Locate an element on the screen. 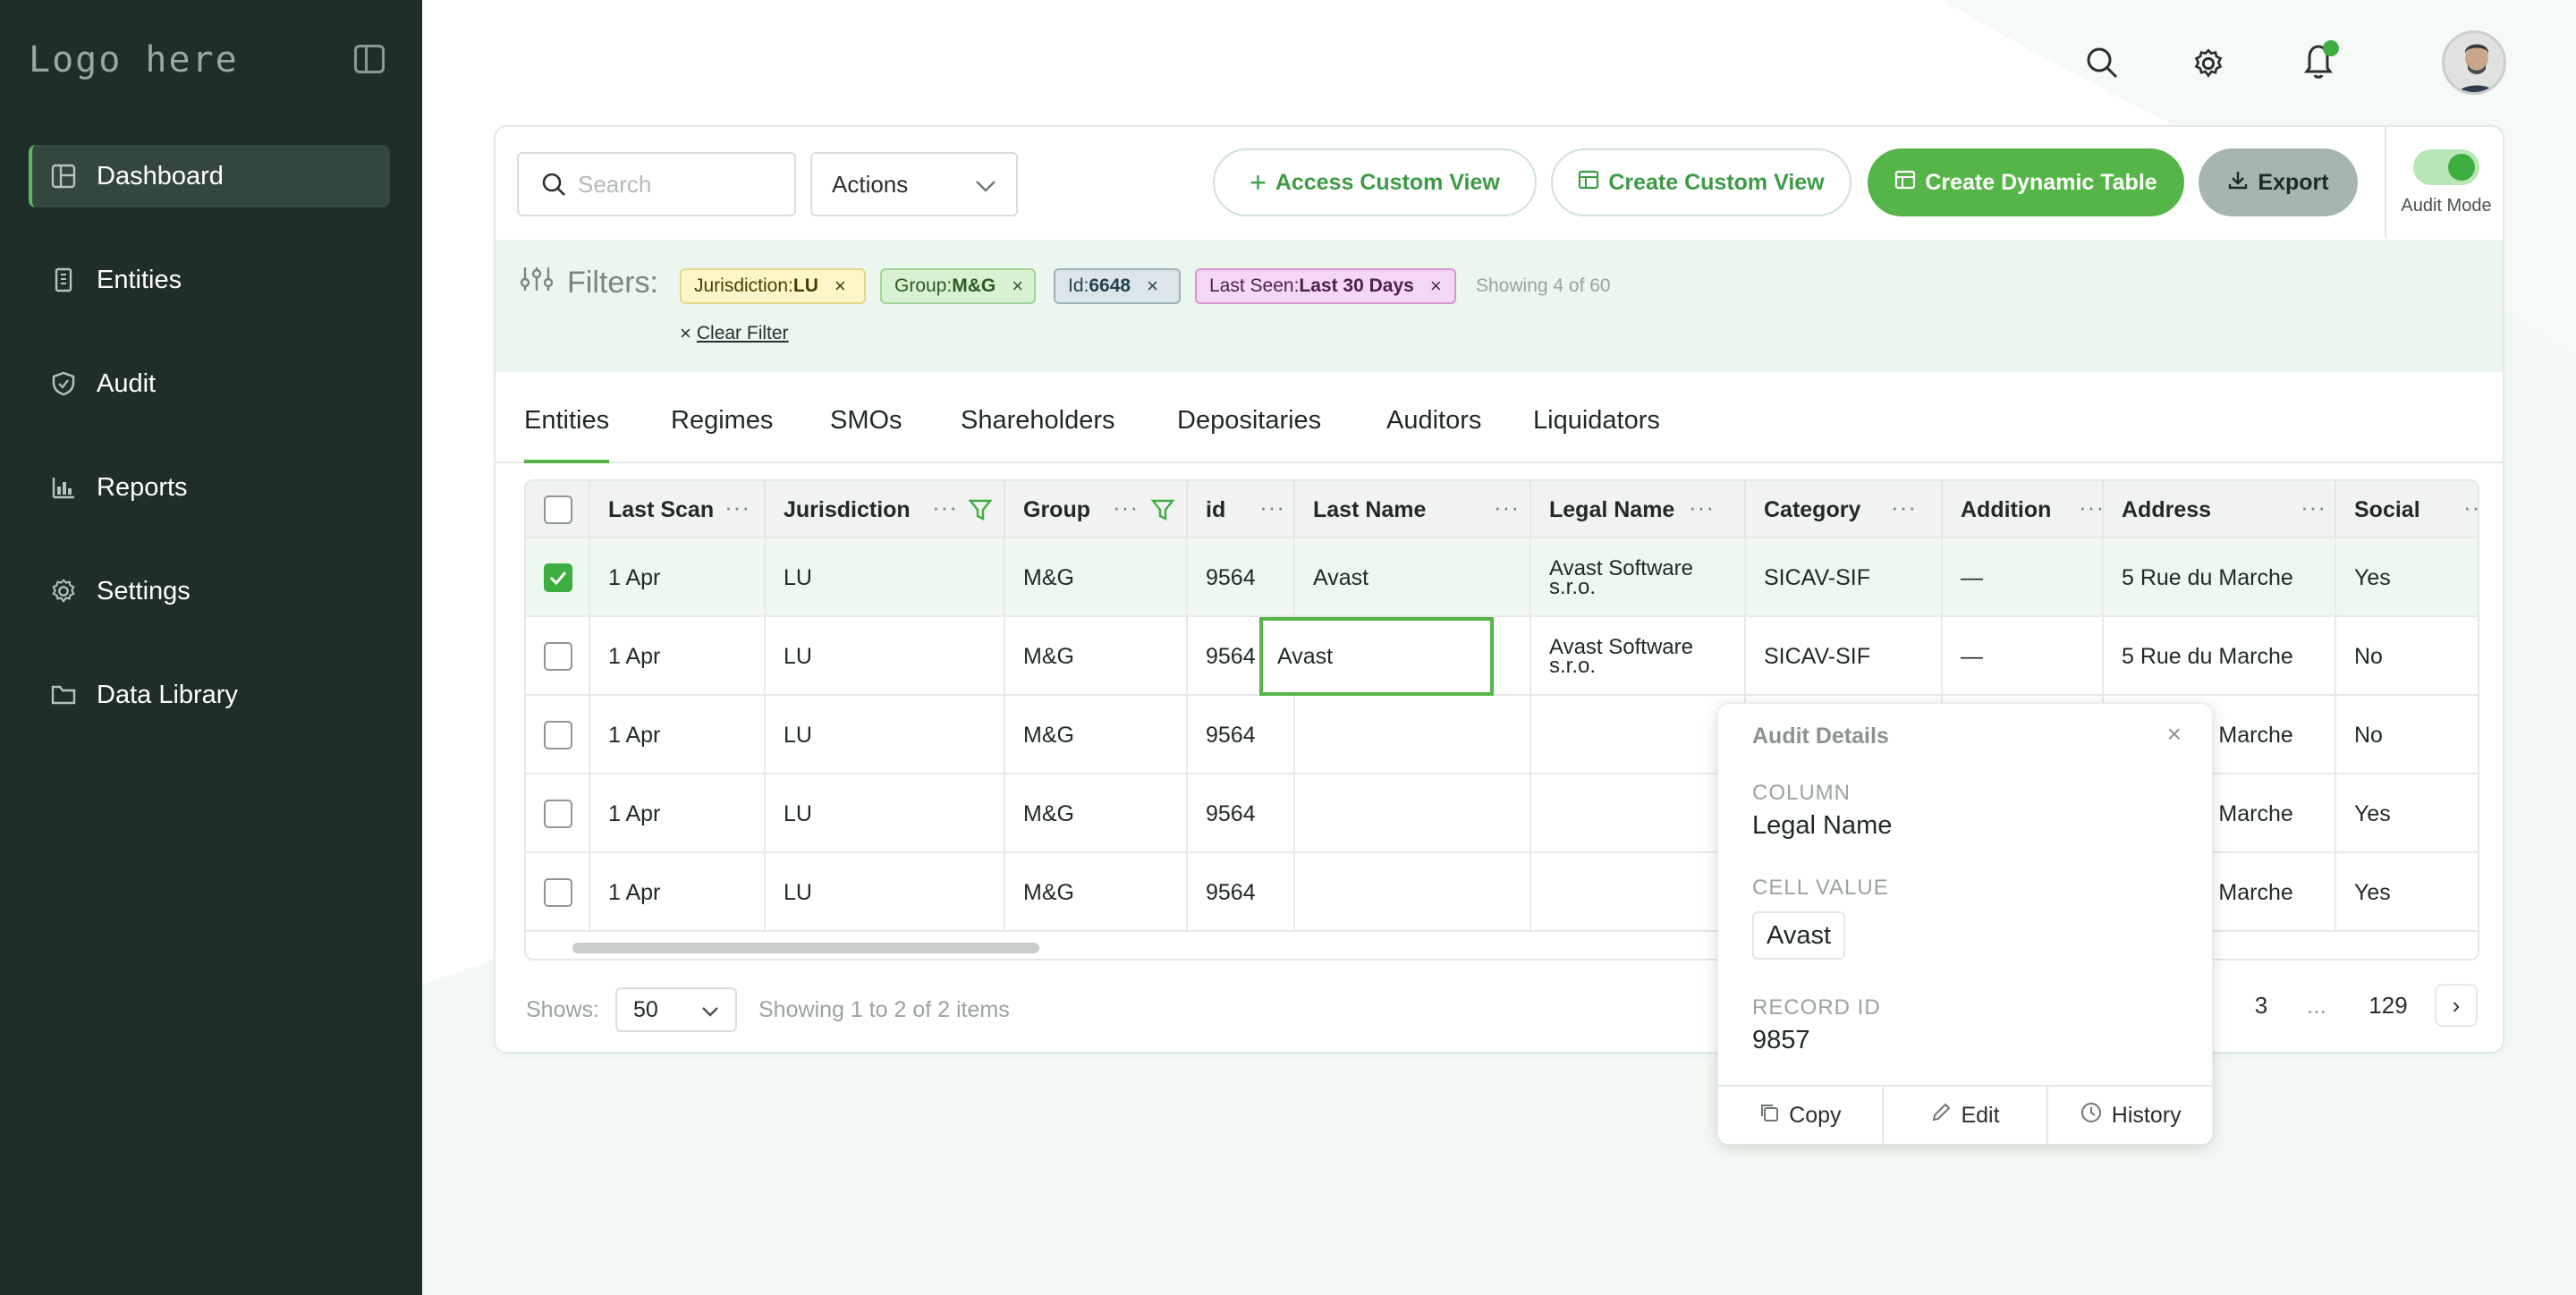 The height and width of the screenshot is (1295, 2576). table-cell: Avast is located at coordinates (1413, 578).